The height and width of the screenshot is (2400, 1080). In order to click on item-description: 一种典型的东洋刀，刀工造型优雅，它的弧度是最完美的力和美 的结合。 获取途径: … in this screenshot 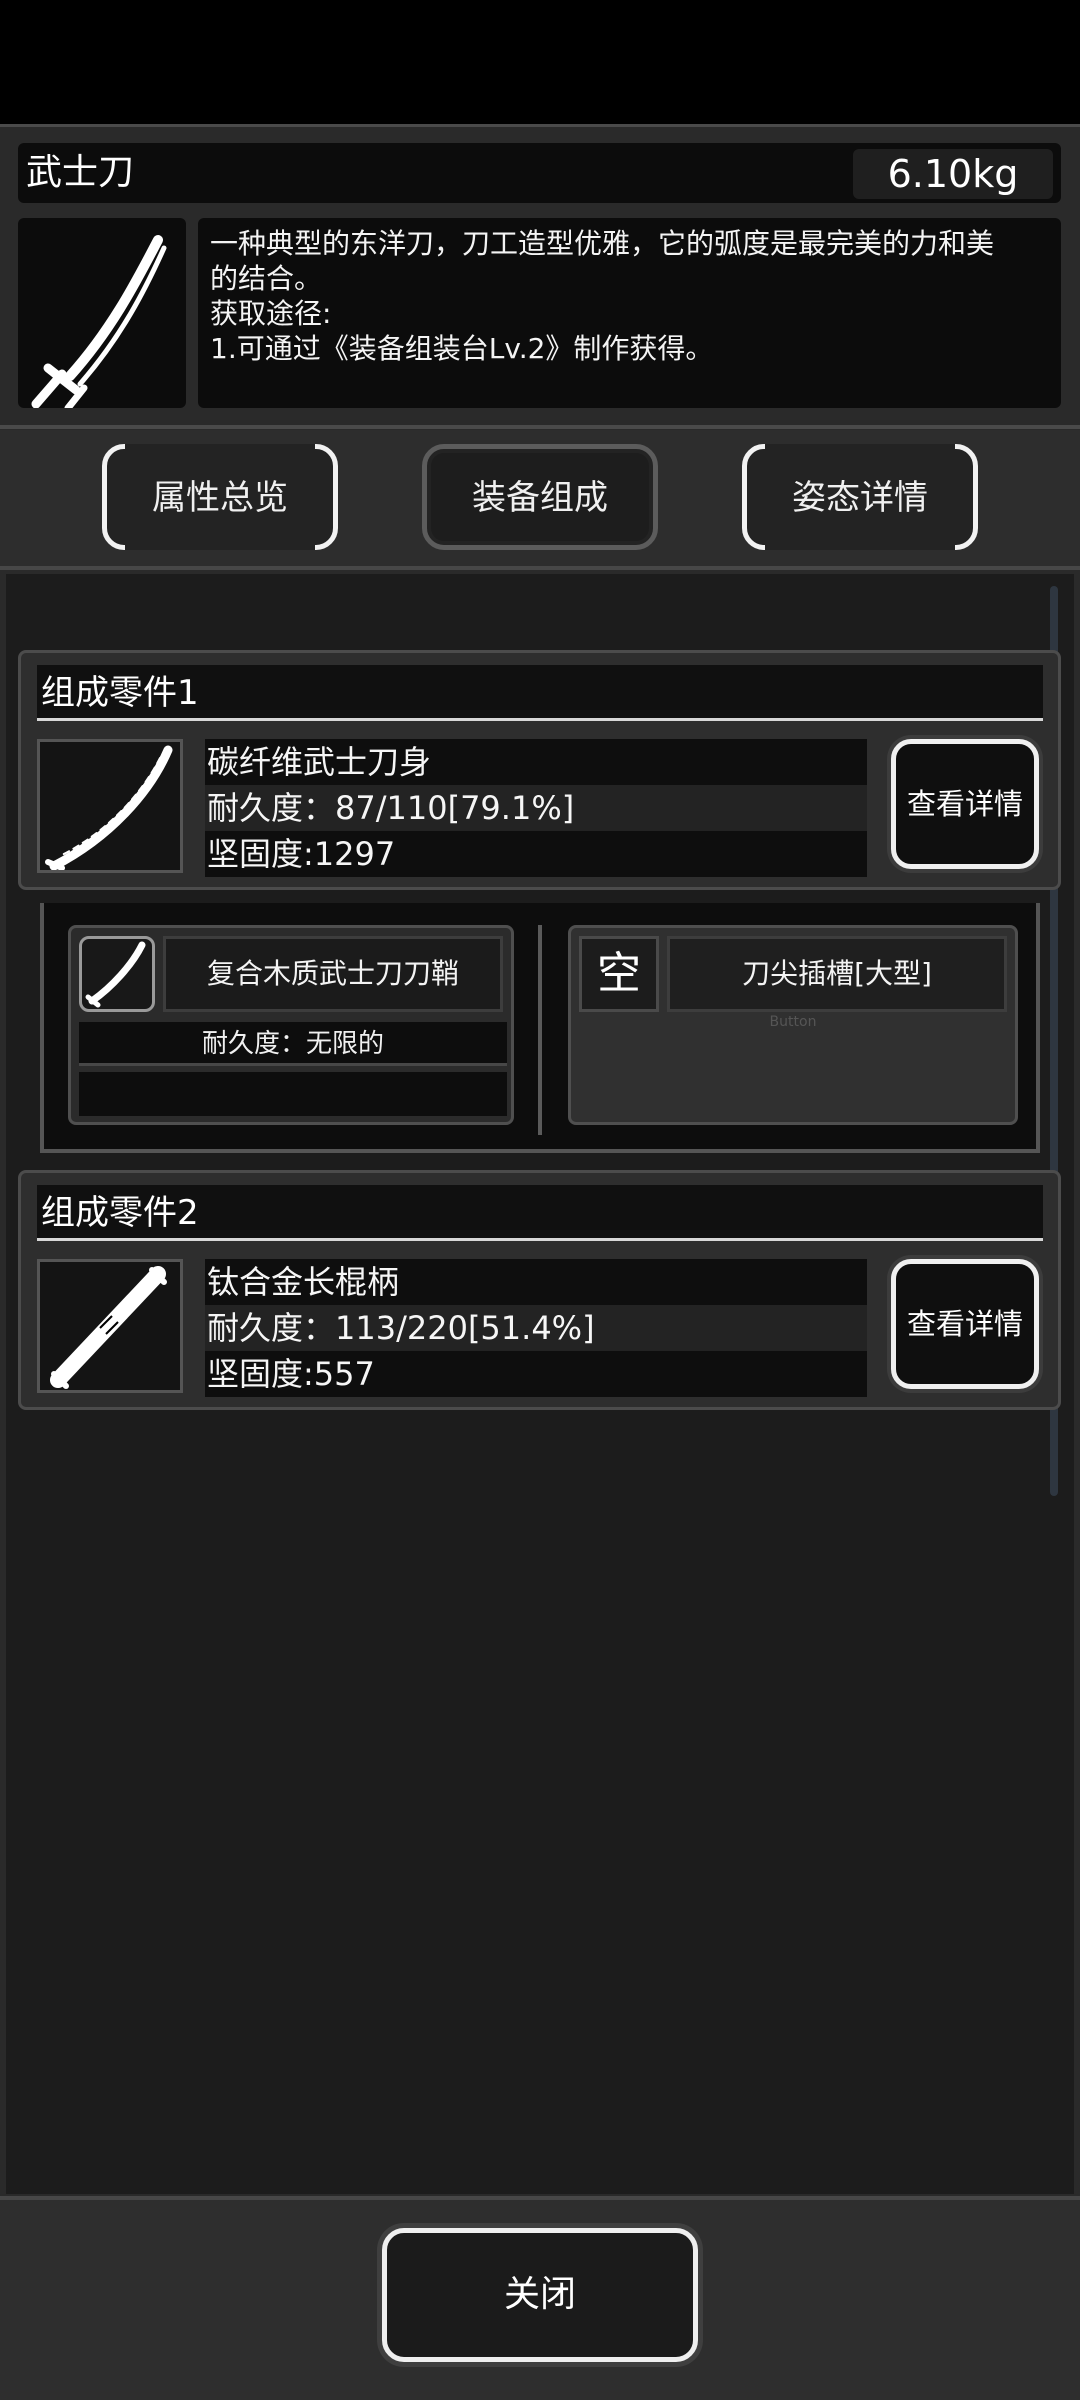, I will do `click(629, 313)`.